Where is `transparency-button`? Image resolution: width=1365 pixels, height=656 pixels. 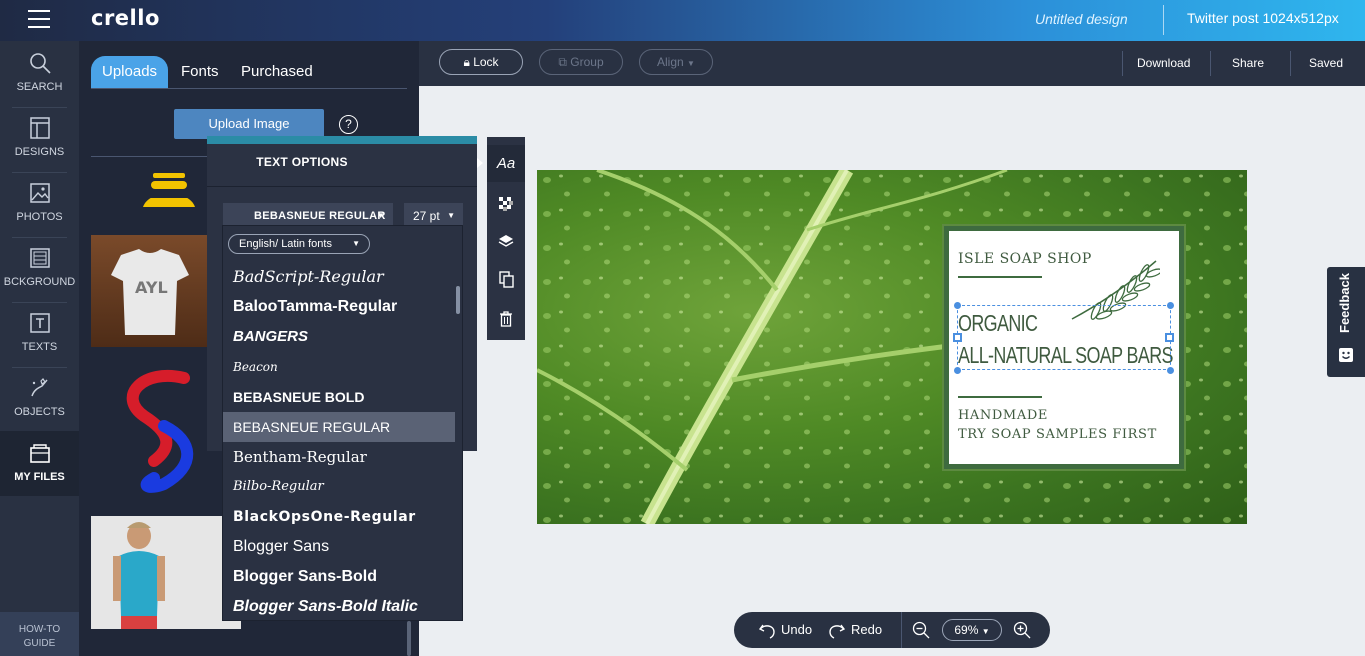 transparency-button is located at coordinates (506, 203).